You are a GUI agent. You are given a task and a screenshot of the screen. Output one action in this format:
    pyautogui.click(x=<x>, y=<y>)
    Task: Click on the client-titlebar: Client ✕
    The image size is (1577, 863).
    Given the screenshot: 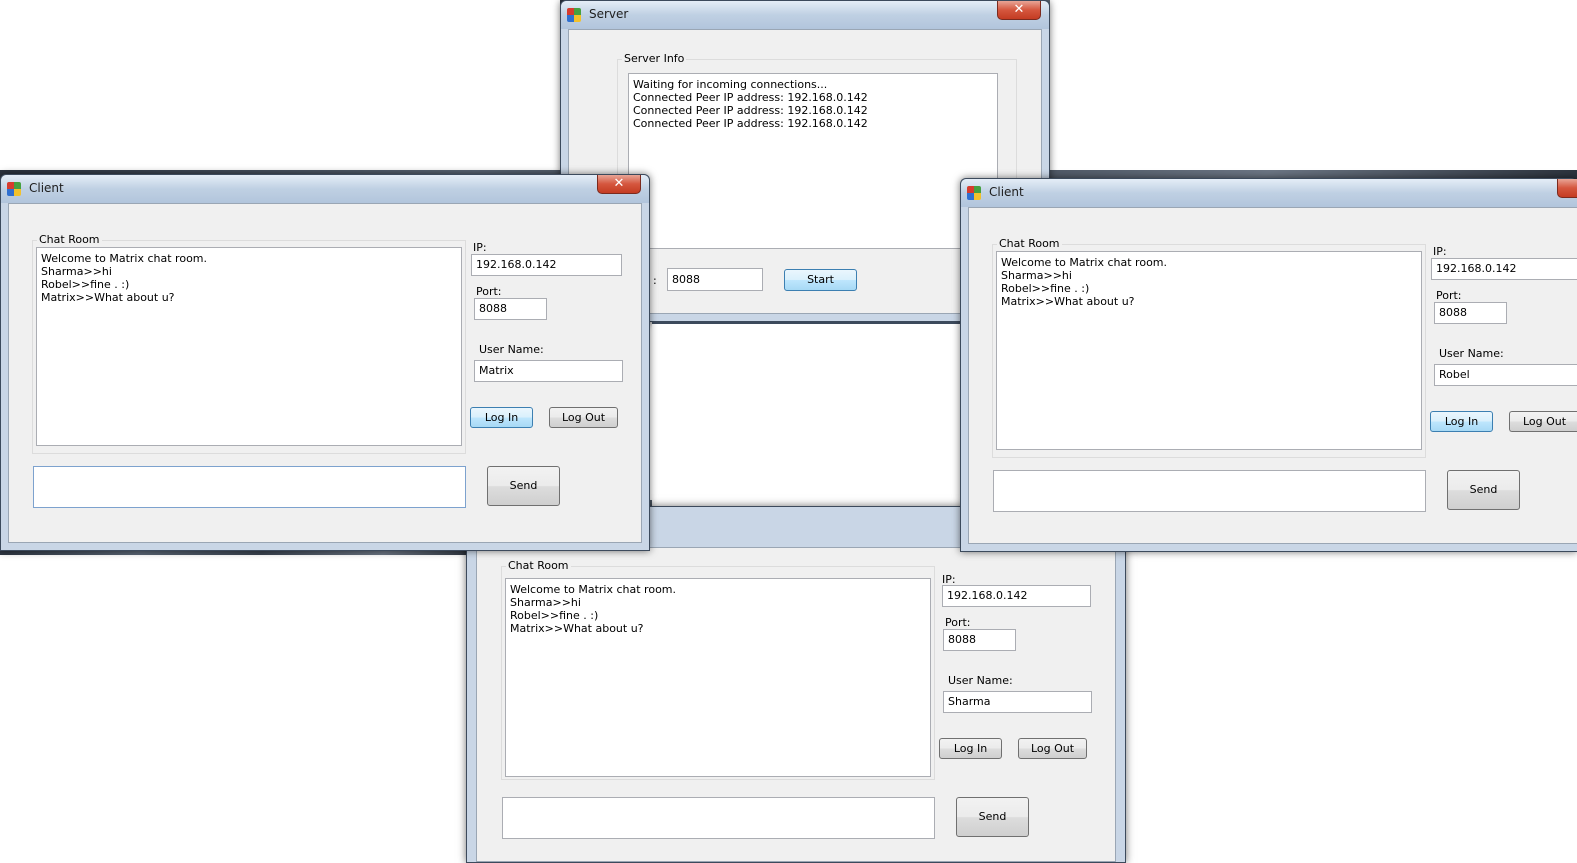 What is the action you would take?
    pyautogui.click(x=325, y=189)
    